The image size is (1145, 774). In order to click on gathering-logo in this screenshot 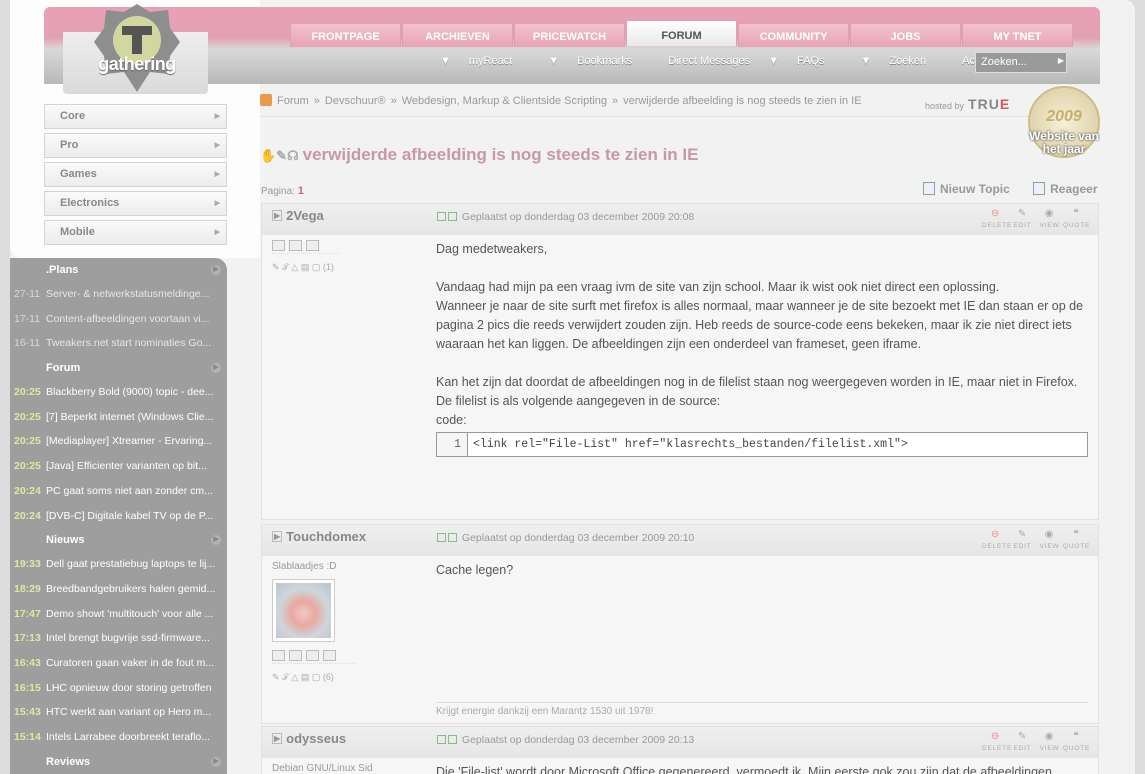, I will do `click(137, 48)`.